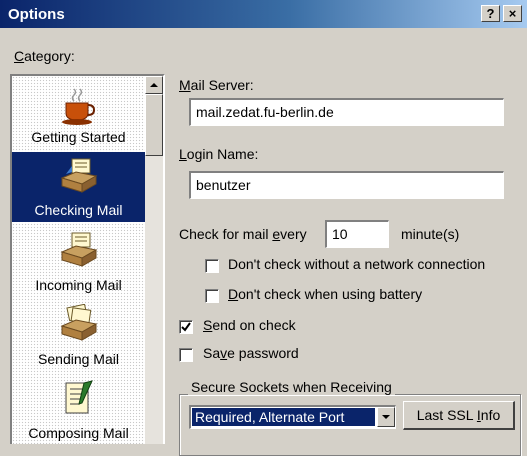 The height and width of the screenshot is (456, 527). I want to click on check-interval-label: Check for mail every, so click(243, 234).